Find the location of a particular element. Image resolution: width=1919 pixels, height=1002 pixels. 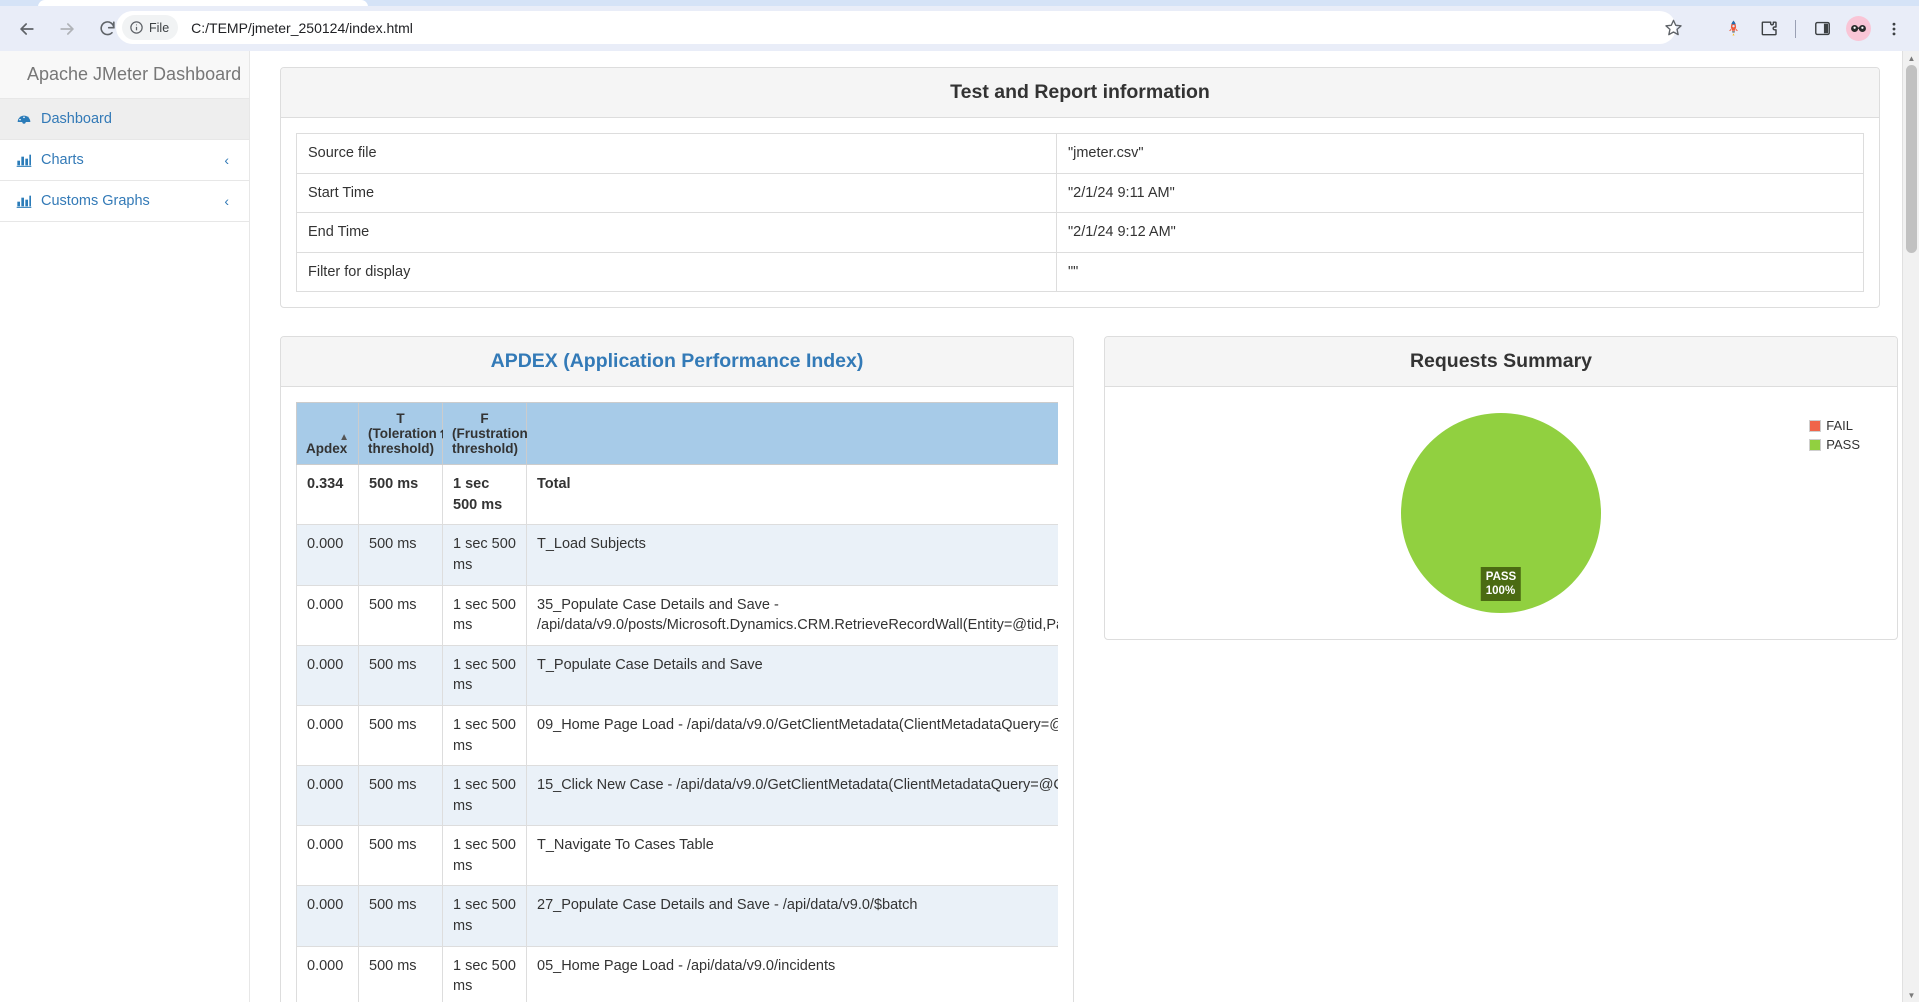

avatar is located at coordinates (1858, 28).